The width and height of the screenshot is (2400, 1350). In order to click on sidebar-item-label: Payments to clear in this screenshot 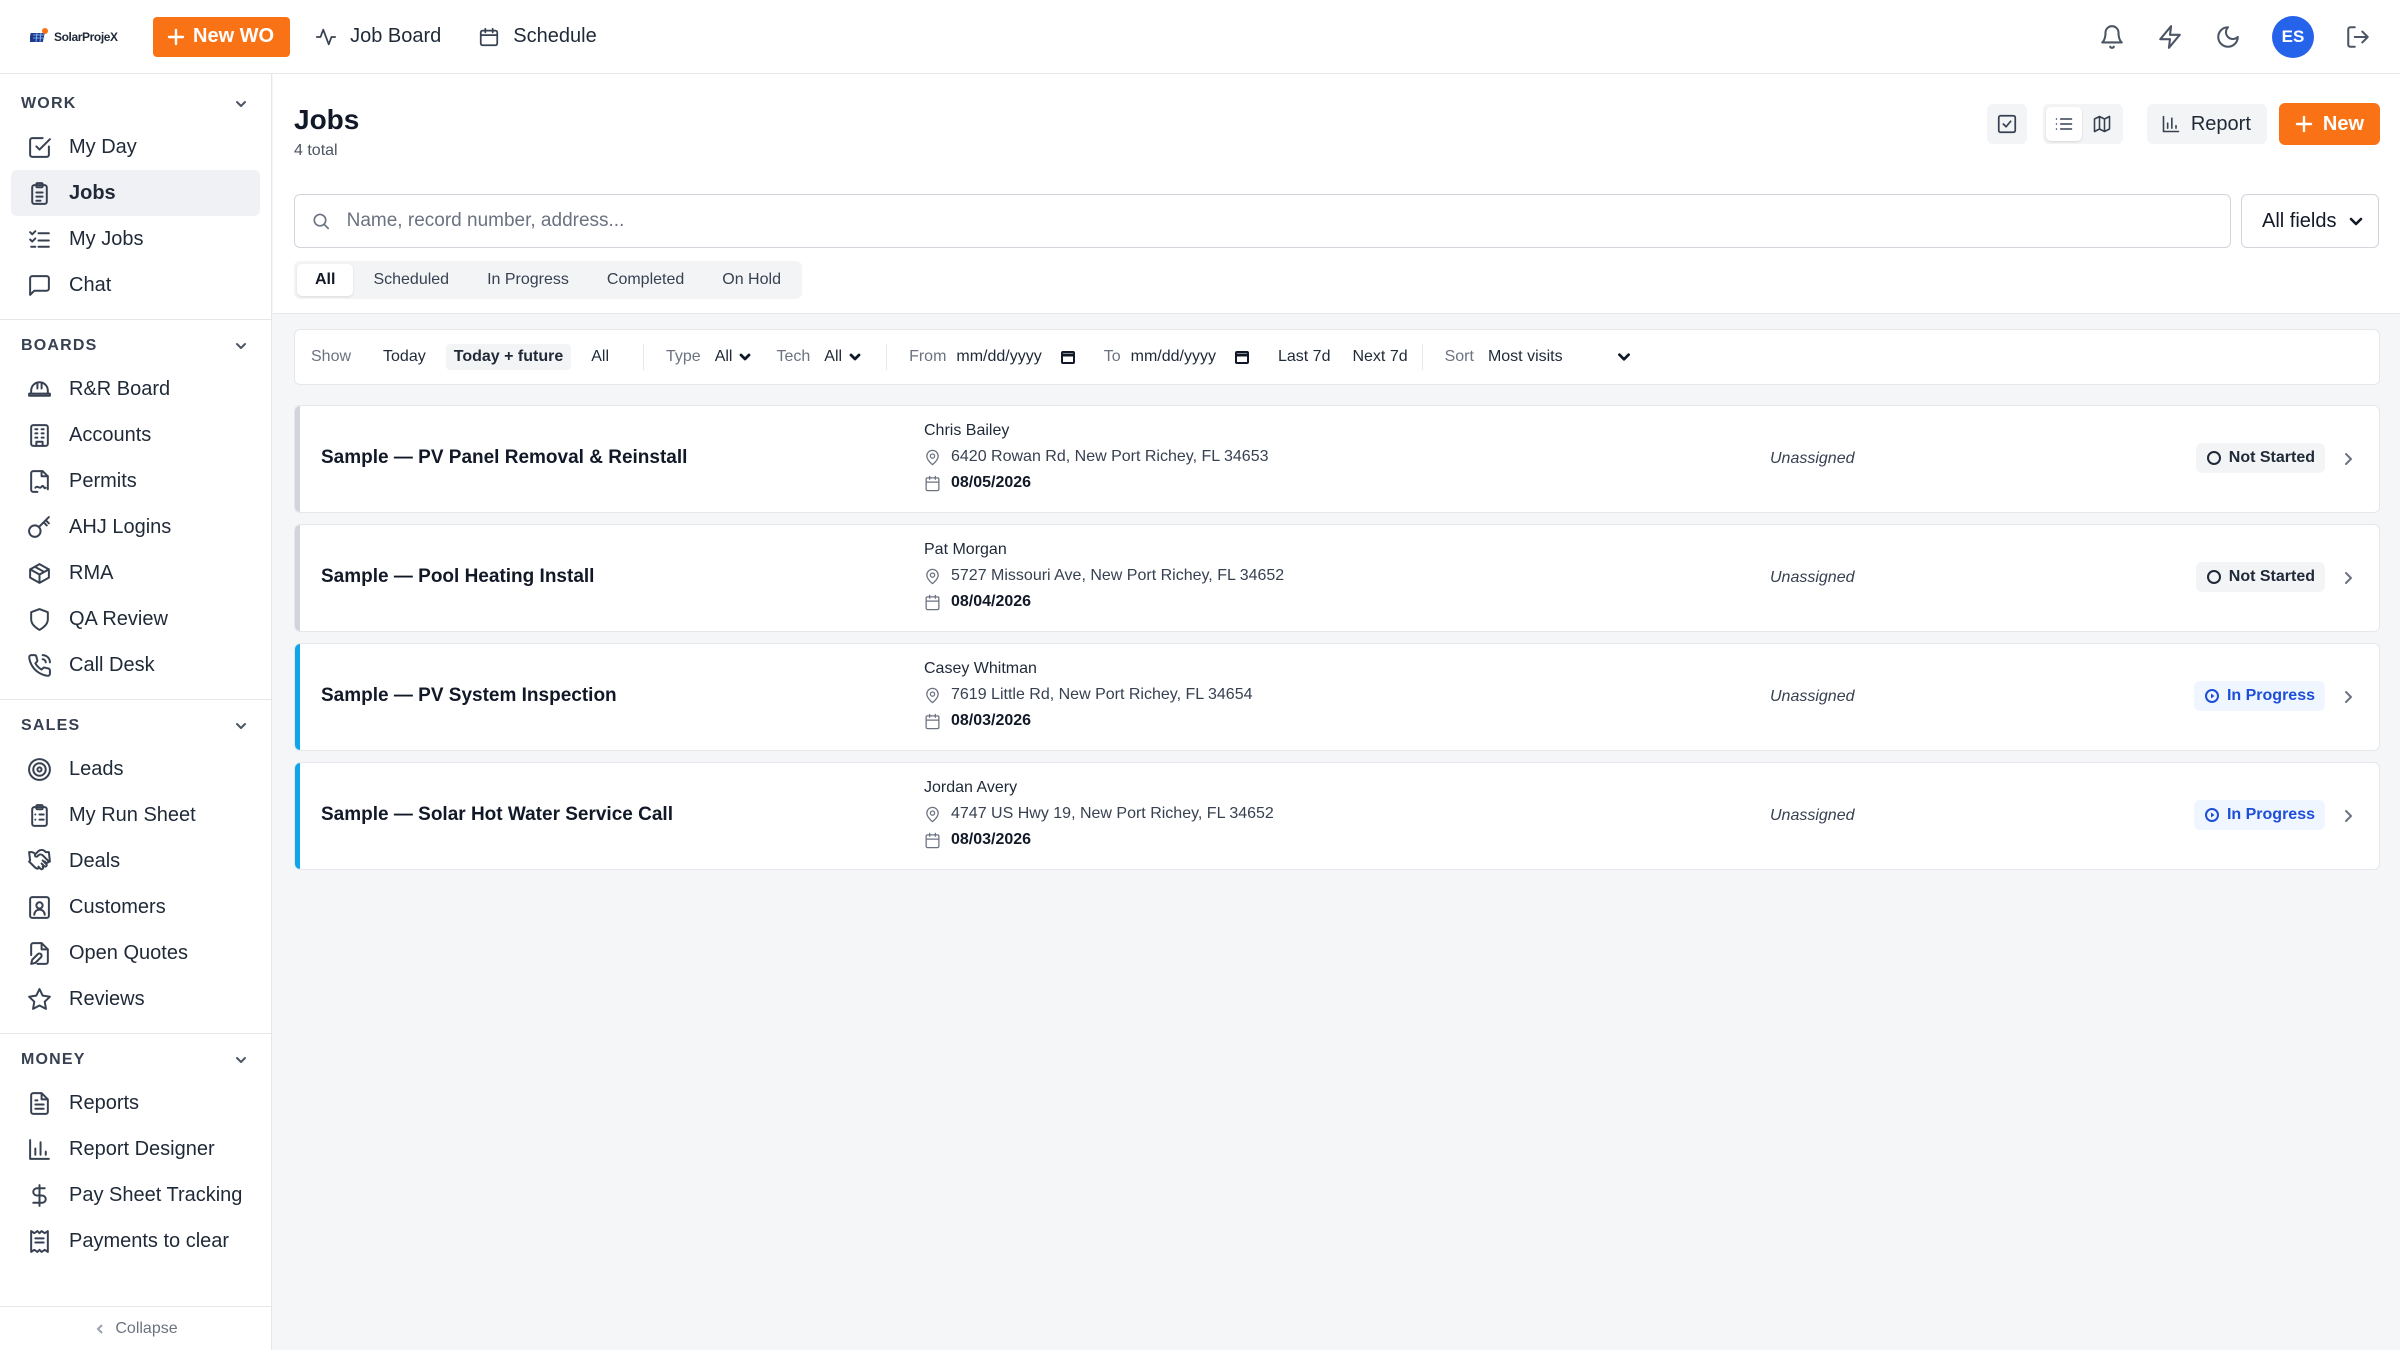, I will do `click(149, 1240)`.